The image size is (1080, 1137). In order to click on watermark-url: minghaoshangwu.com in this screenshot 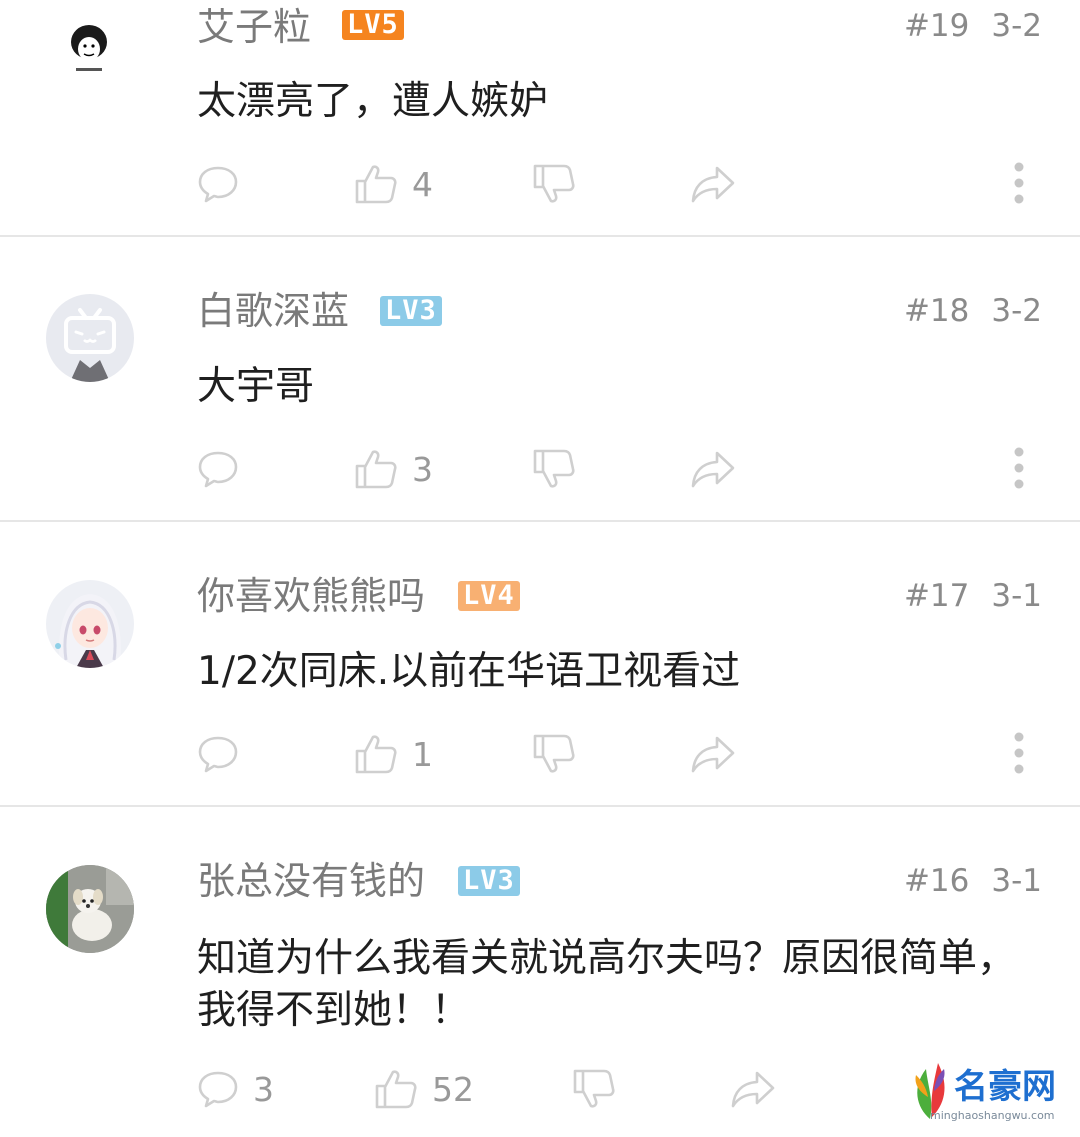, I will do `click(992, 1115)`.